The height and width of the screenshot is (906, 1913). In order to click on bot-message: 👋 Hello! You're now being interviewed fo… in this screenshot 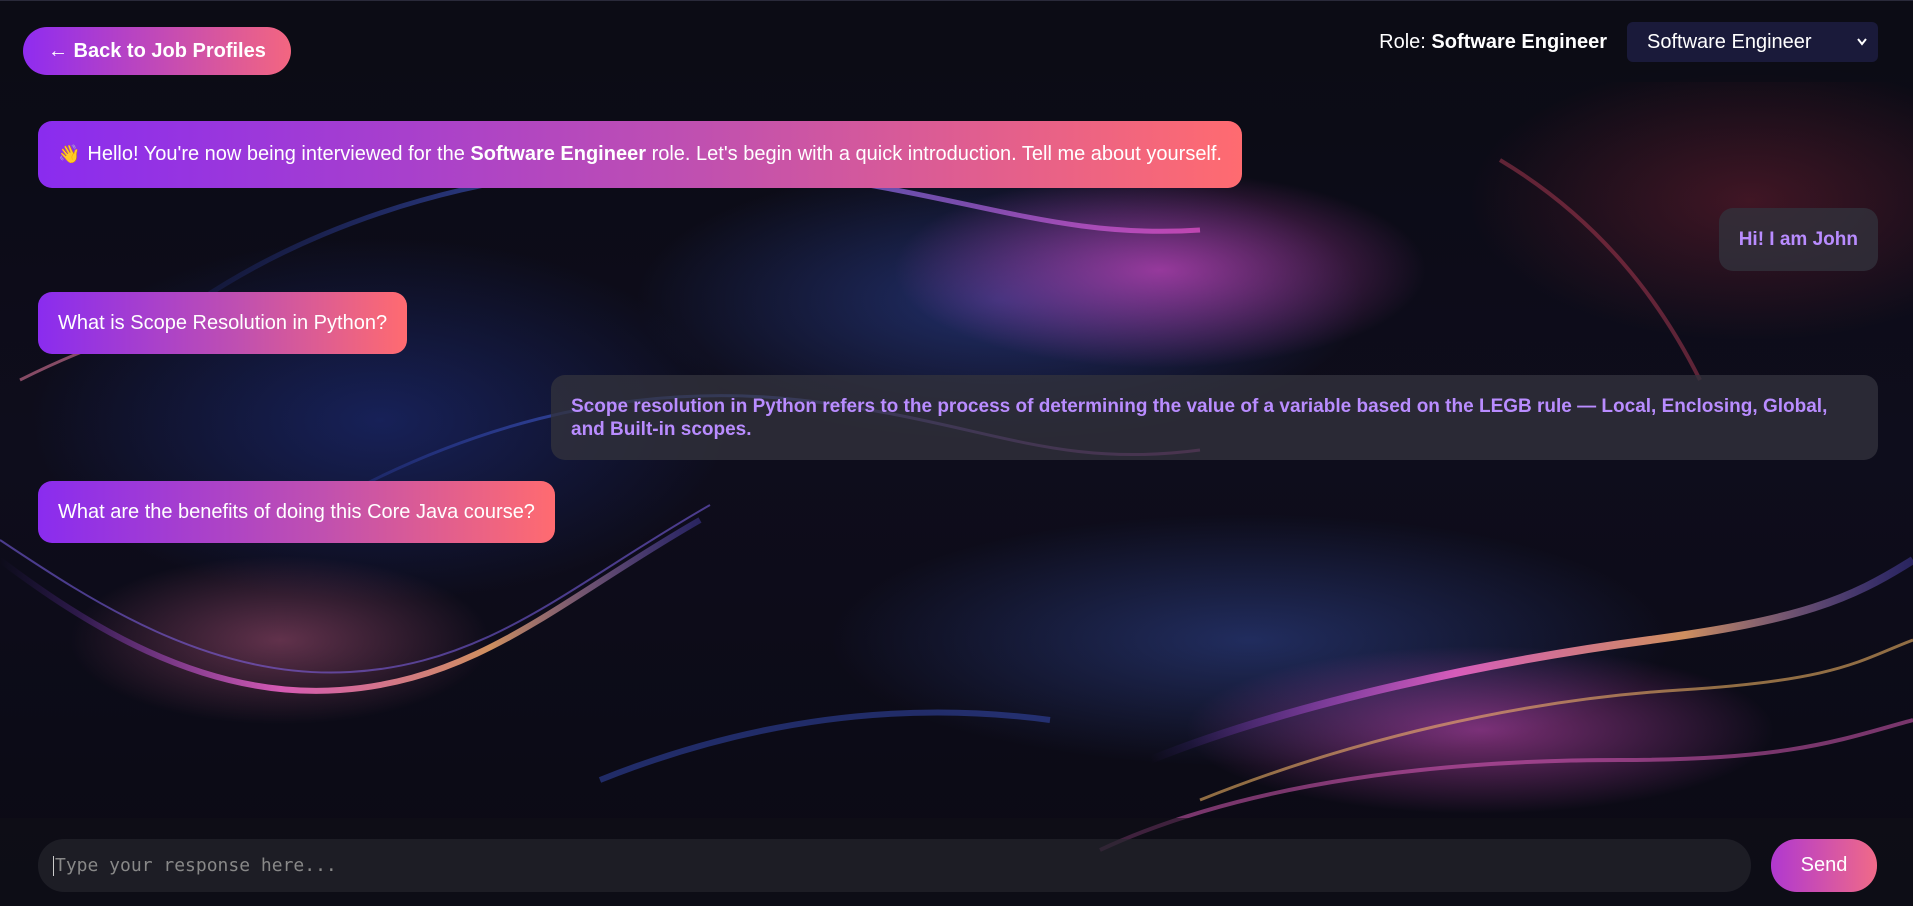, I will do `click(640, 154)`.